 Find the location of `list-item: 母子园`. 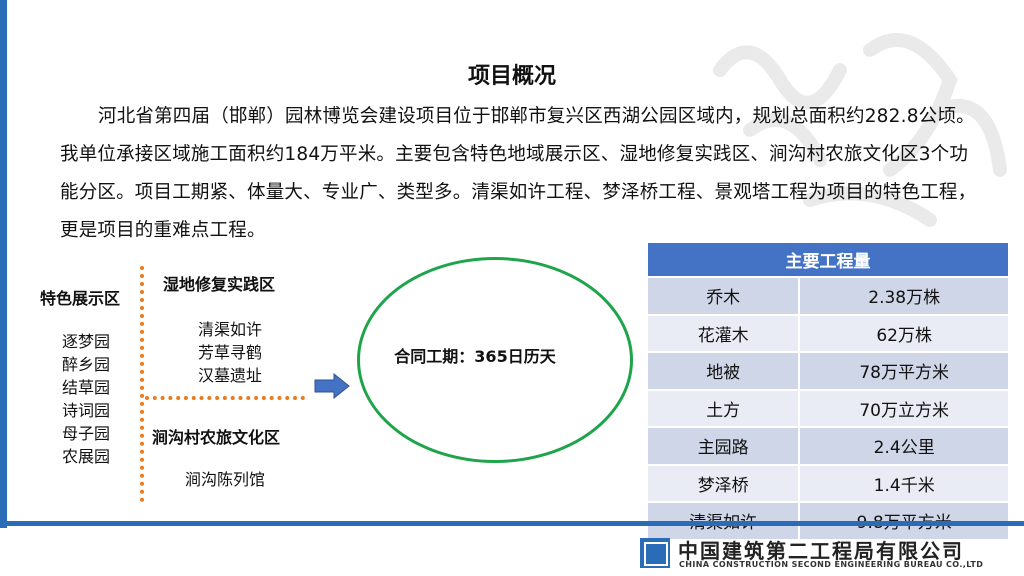

list-item: 母子园 is located at coordinates (85, 433).